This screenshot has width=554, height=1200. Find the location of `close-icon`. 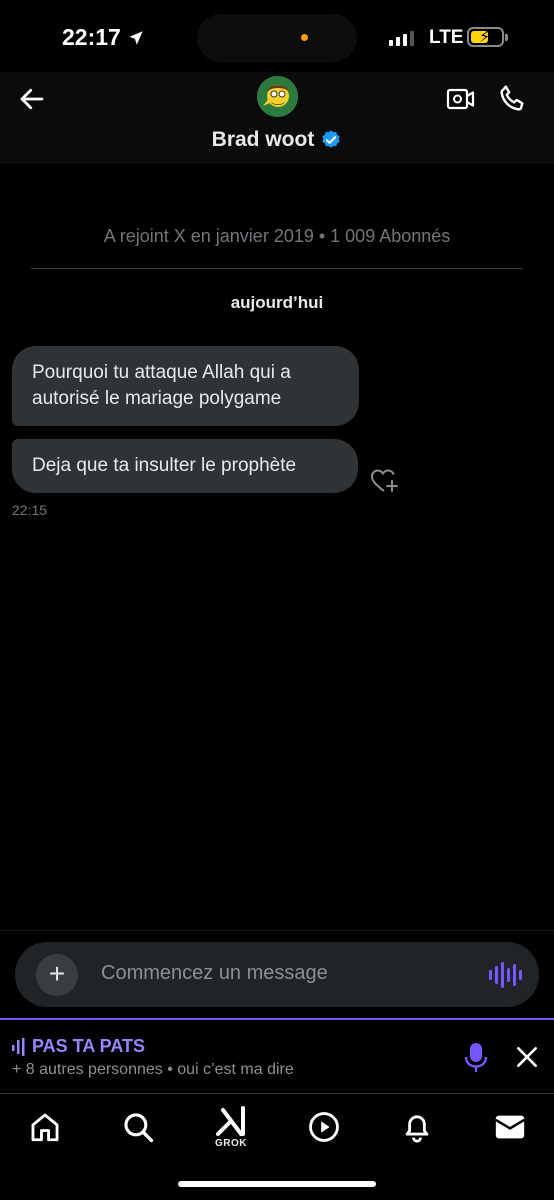

close-icon is located at coordinates (527, 1057).